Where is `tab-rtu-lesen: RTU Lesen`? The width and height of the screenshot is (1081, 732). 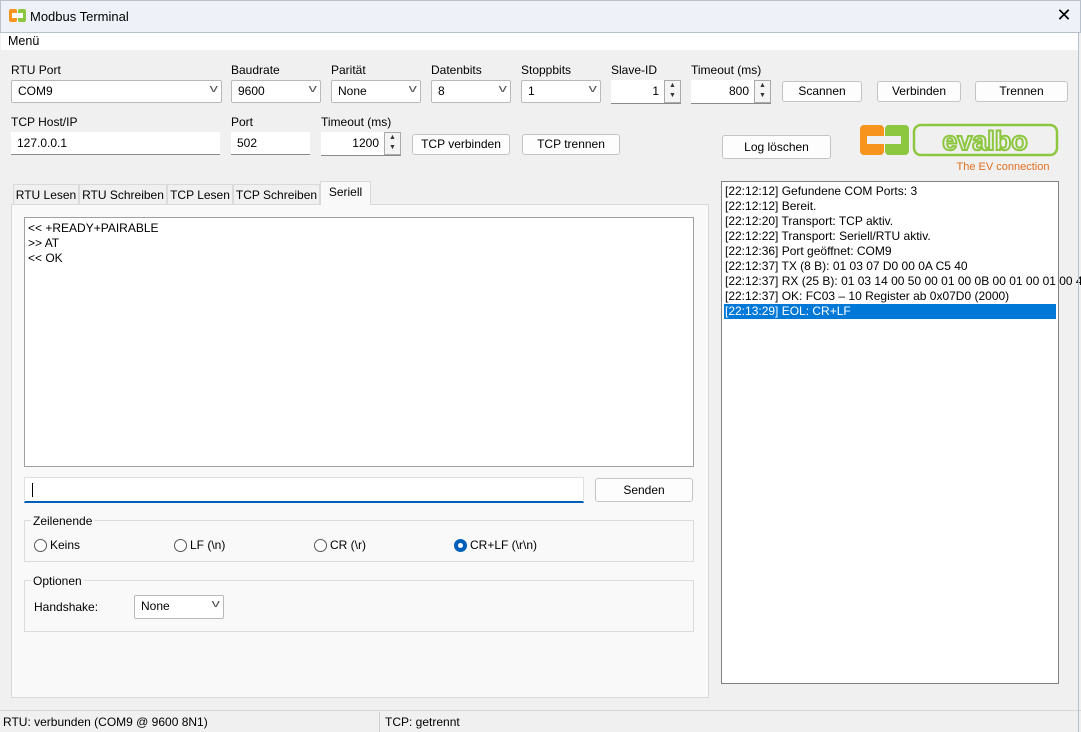
tab-rtu-lesen: RTU Lesen is located at coordinates (46, 194).